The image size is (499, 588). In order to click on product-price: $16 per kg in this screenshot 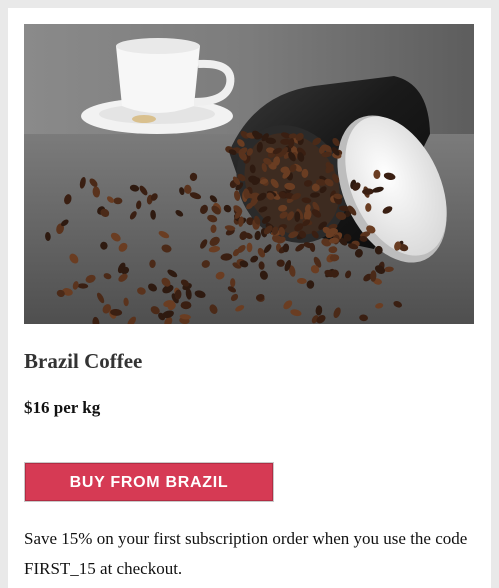, I will do `click(62, 407)`.